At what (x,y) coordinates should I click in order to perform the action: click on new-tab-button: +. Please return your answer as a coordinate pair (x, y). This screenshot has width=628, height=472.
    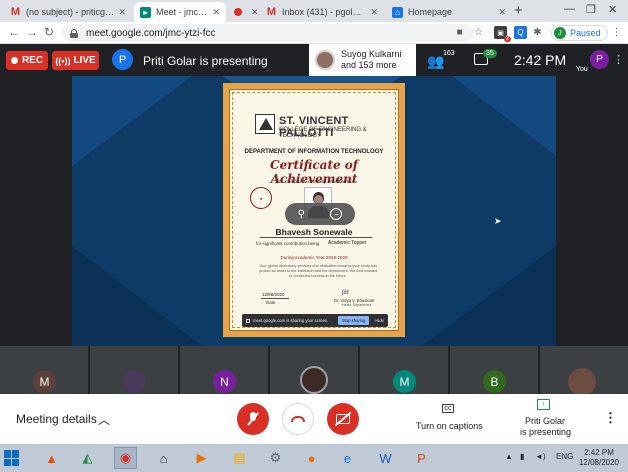
    Looking at the image, I should click on (518, 10).